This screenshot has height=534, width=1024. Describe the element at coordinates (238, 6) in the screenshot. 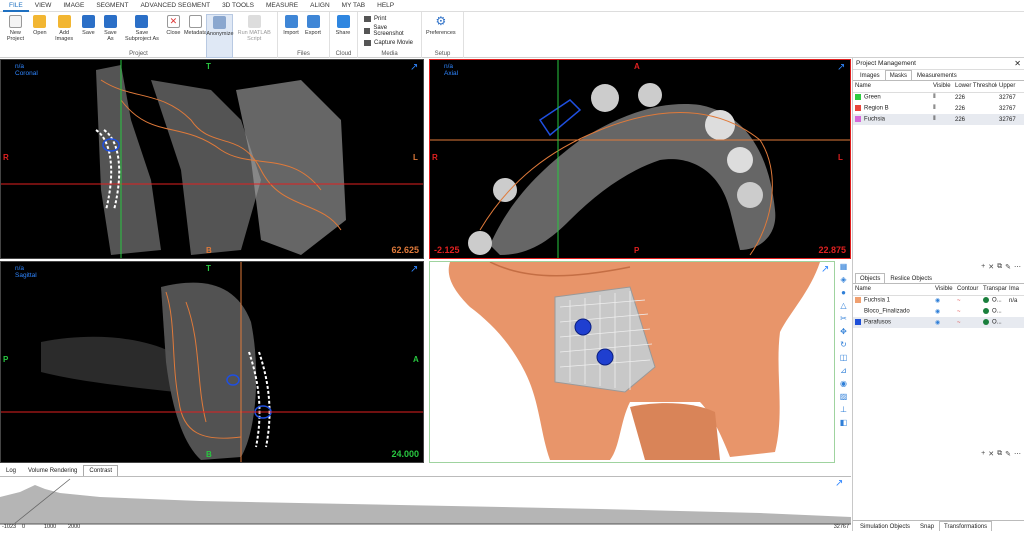

I see `menu-3d-tools: 3D TOOLS` at that location.